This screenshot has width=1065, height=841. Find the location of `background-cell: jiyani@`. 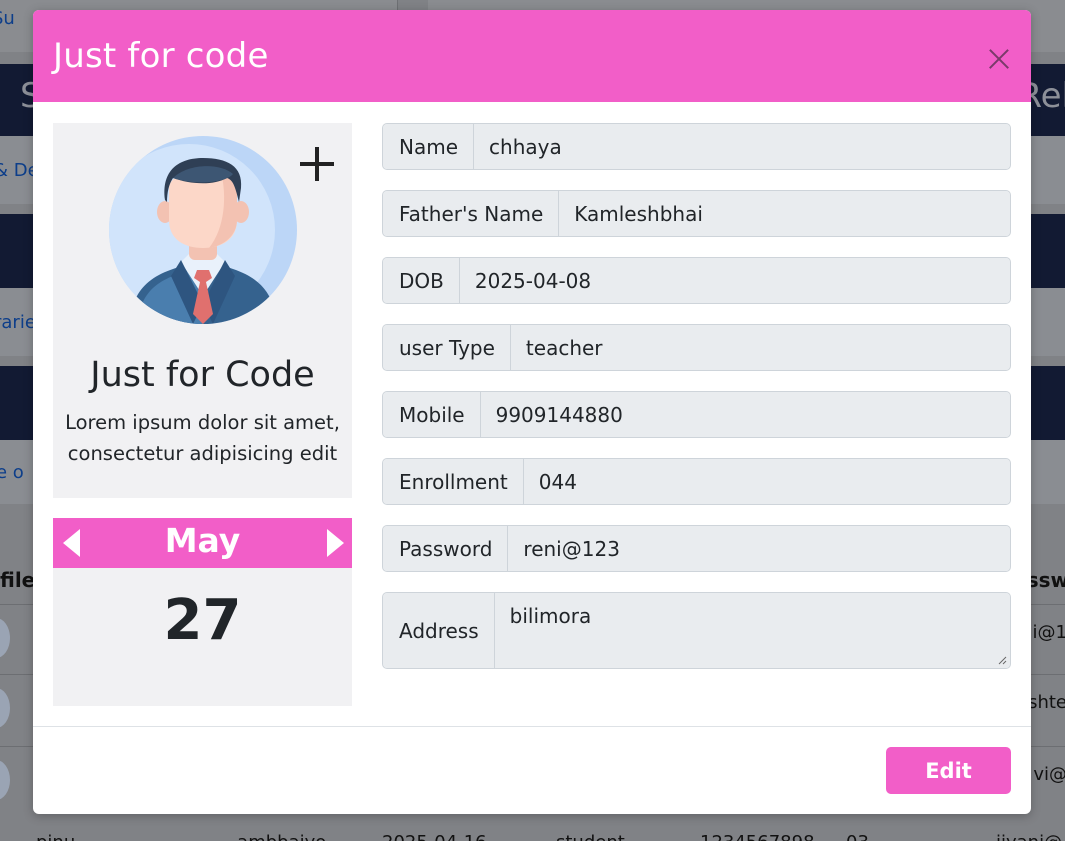

background-cell: jiyani@ is located at coordinates (1029, 836).